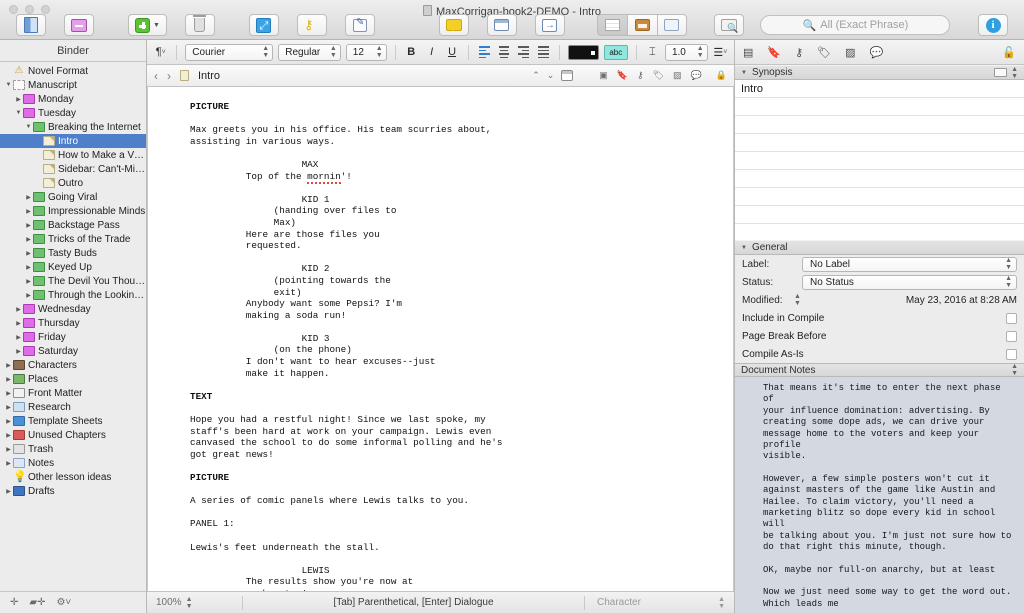 This screenshot has width=1024, height=613. What do you see at coordinates (73, 113) in the screenshot?
I see `binder-item: ▼ Tuesday` at bounding box center [73, 113].